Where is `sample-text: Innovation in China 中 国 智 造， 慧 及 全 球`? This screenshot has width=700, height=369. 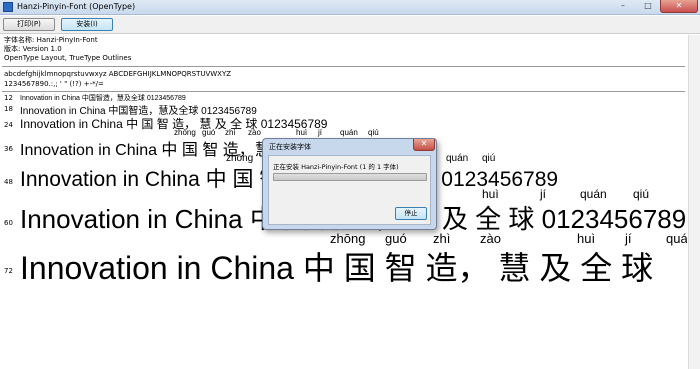 sample-text: Innovation in China 中 国 智 造， 慧 及 全 球 is located at coordinates (337, 268).